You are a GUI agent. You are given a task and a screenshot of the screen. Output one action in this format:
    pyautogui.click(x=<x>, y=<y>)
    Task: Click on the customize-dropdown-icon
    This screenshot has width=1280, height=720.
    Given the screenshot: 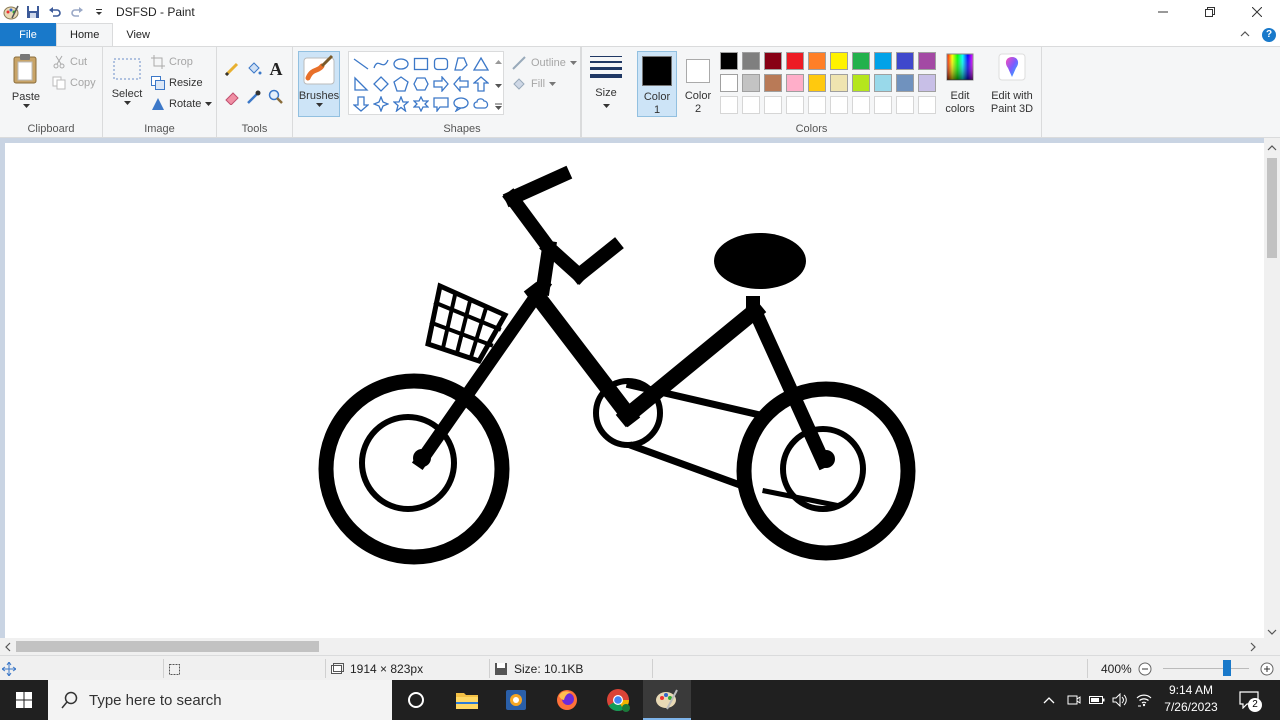 What is the action you would take?
    pyautogui.click(x=99, y=12)
    